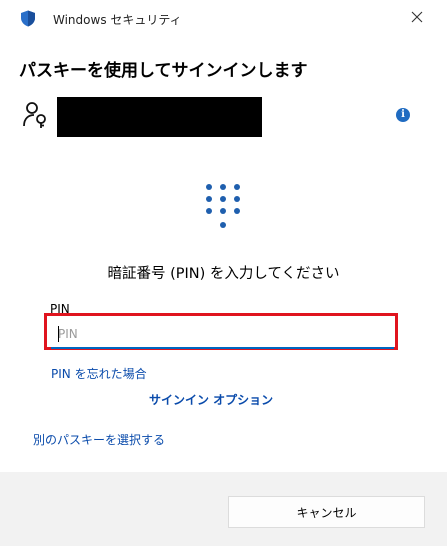  What do you see at coordinates (417, 17) in the screenshot?
I see `close-icon` at bounding box center [417, 17].